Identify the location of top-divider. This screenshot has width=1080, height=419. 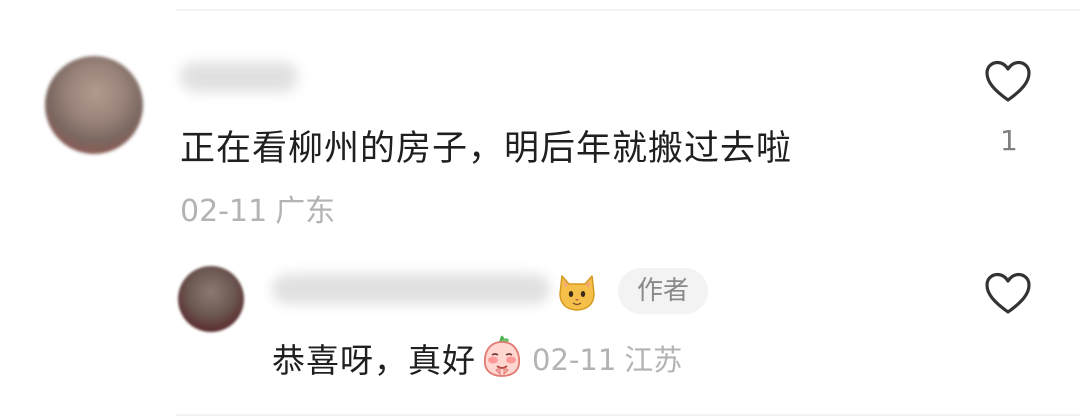
(628, 10).